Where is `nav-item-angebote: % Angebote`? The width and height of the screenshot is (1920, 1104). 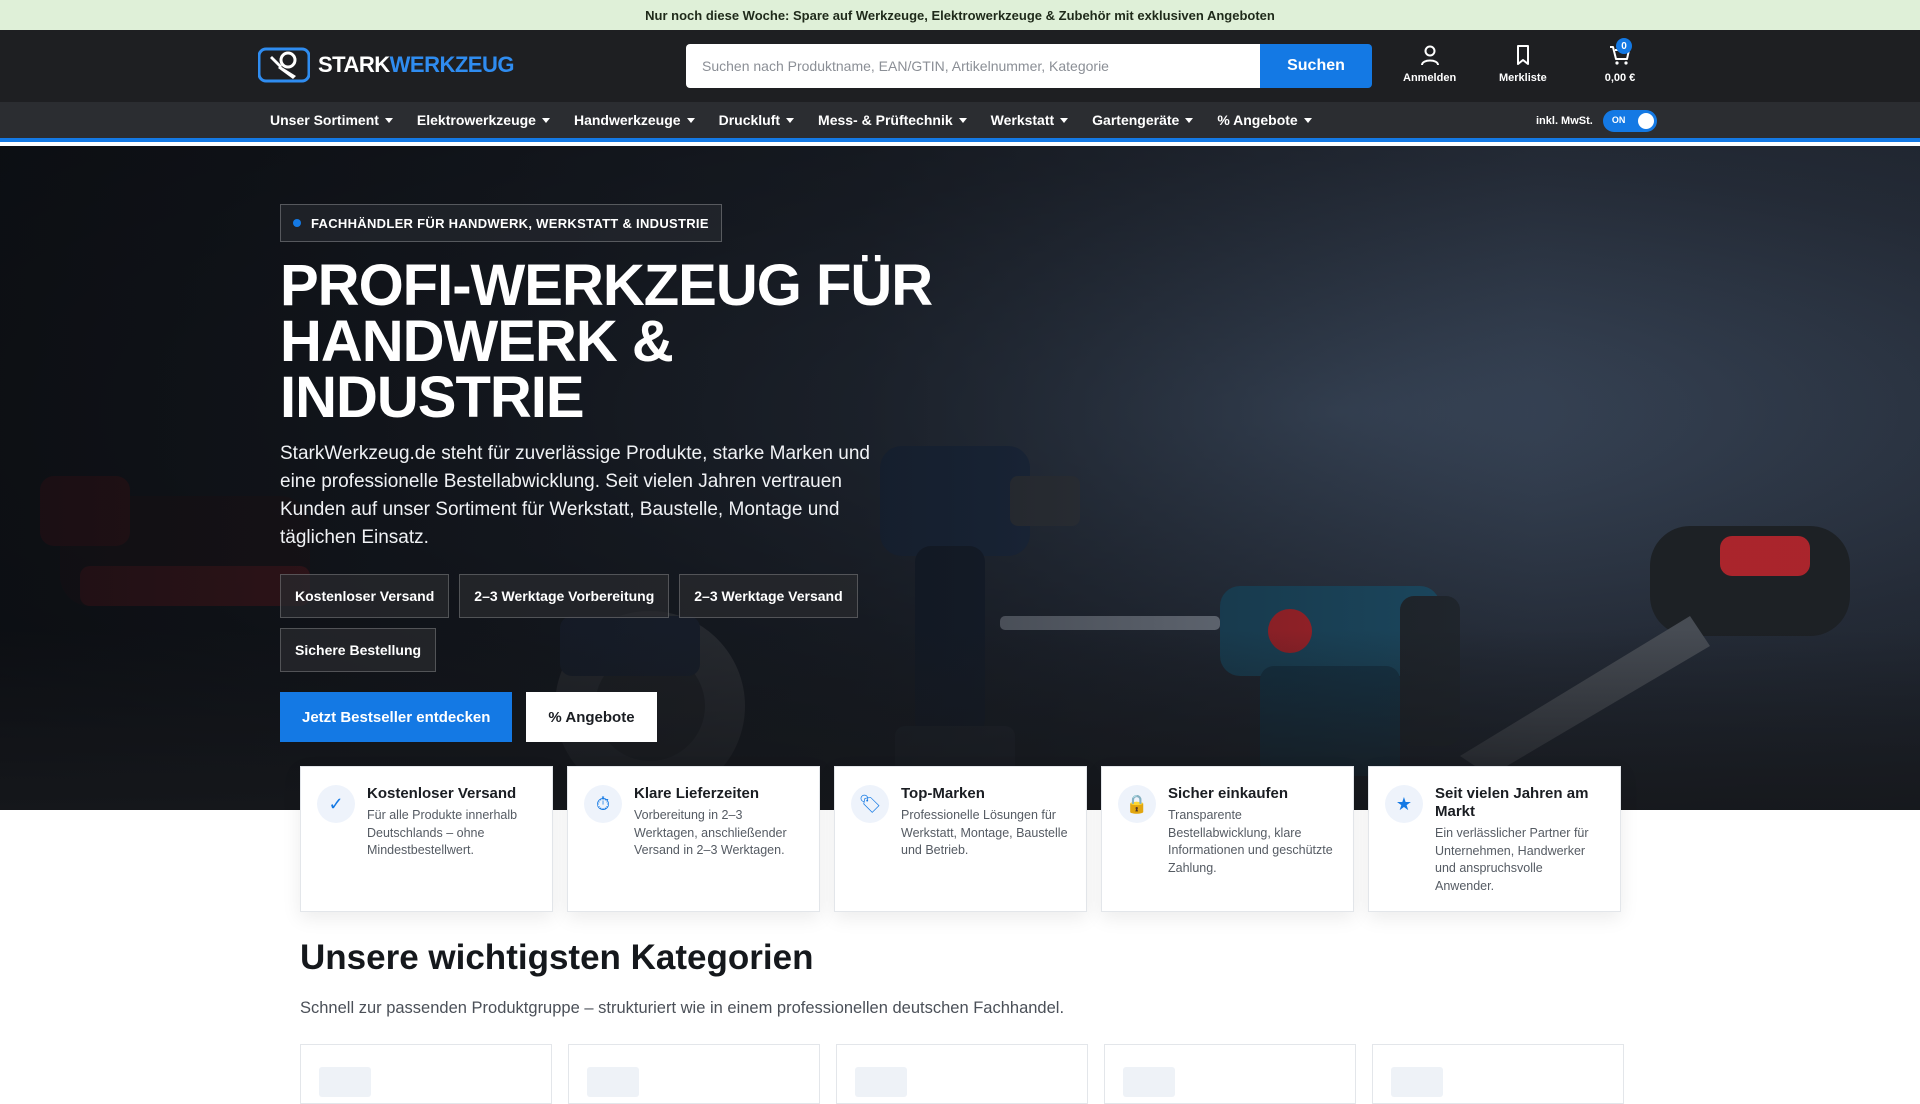
nav-item-angebote: % Angebote is located at coordinates (1264, 120).